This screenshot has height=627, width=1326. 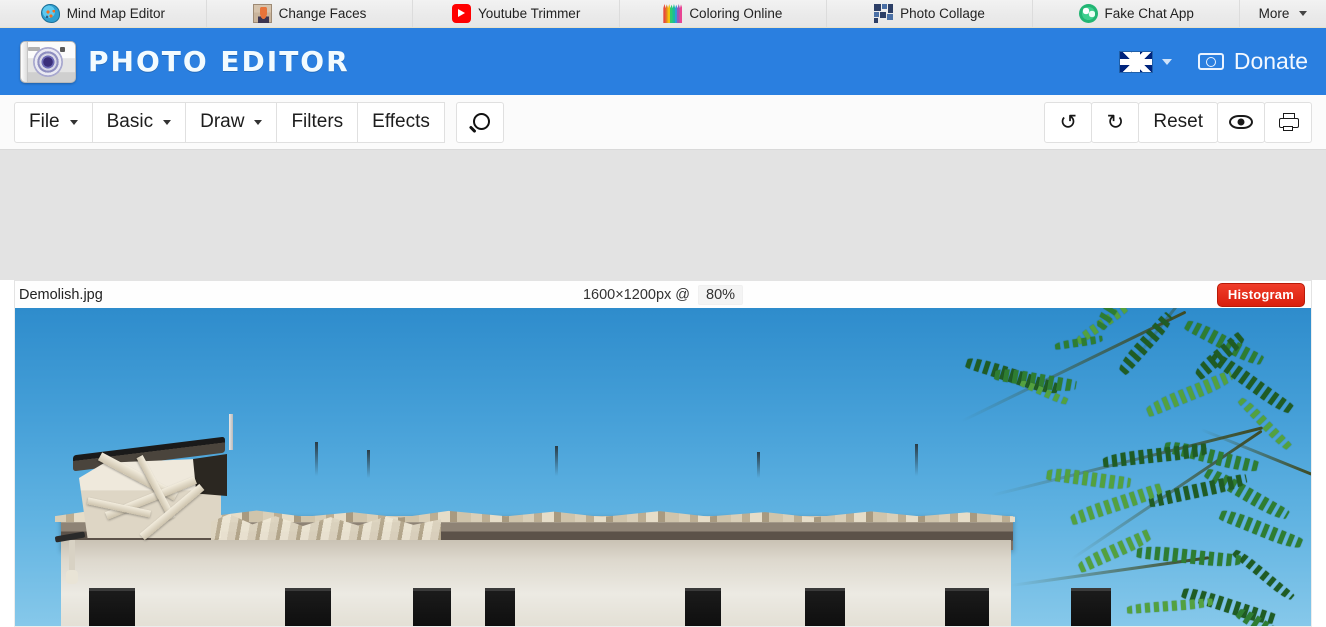 What do you see at coordinates (1260, 294) in the screenshot?
I see `histogram-button: Histogram` at bounding box center [1260, 294].